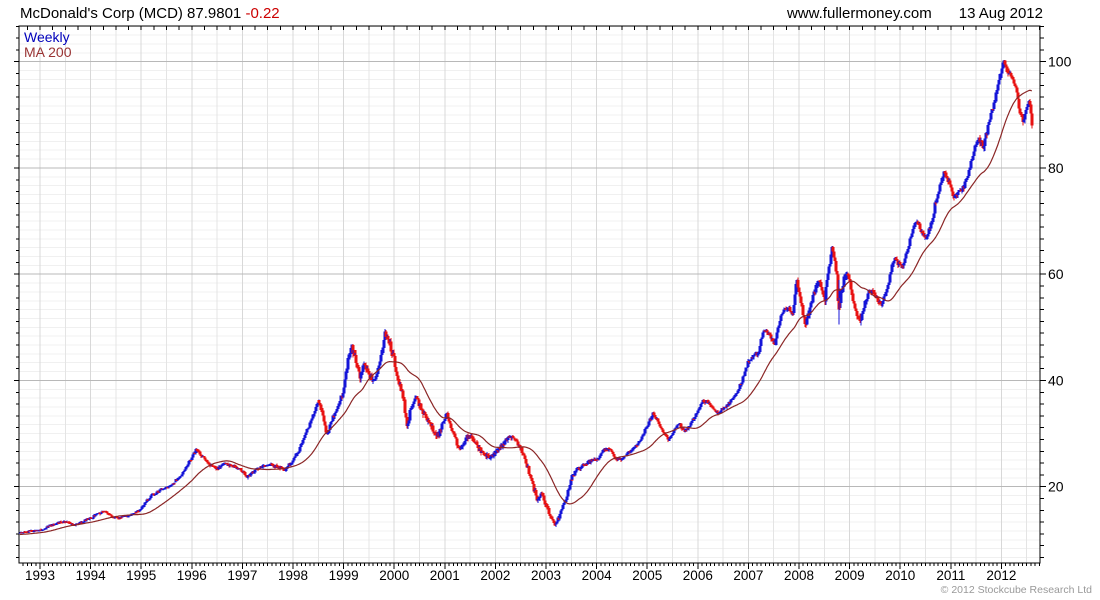 The image size is (1100, 600). I want to click on fullermoney-url: www.fullermoney.com, so click(859, 13).